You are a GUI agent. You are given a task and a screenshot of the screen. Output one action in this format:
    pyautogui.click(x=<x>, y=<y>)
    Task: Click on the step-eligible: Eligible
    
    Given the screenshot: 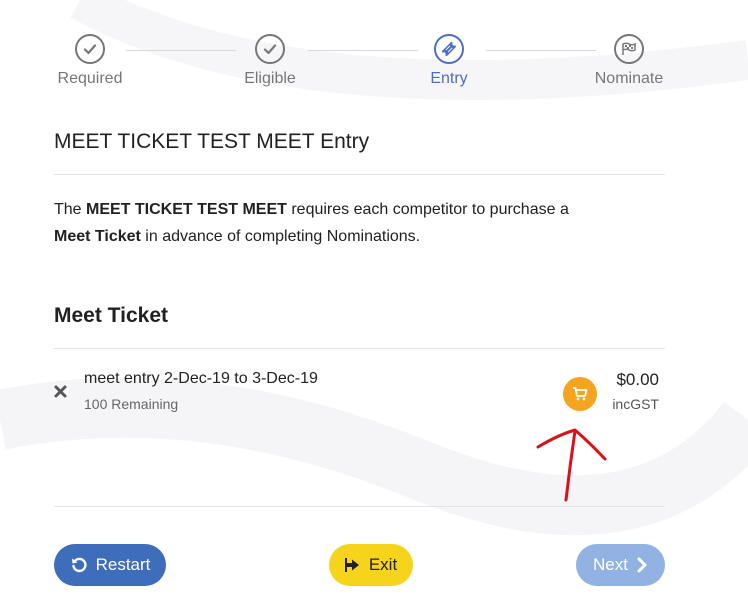 What is the action you would take?
    pyautogui.click(x=270, y=61)
    